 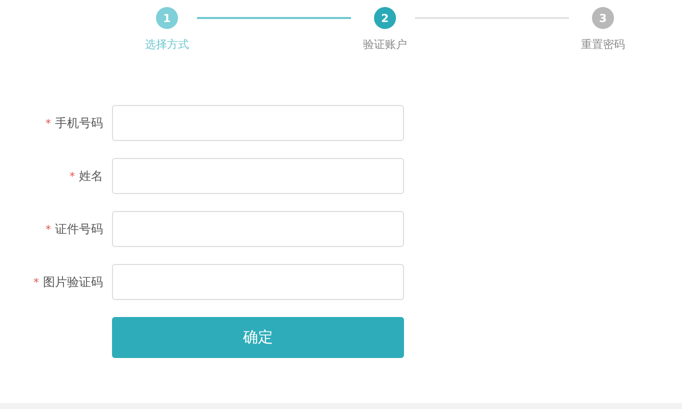 What do you see at coordinates (167, 44) in the screenshot?
I see `step-label: 选择方式` at bounding box center [167, 44].